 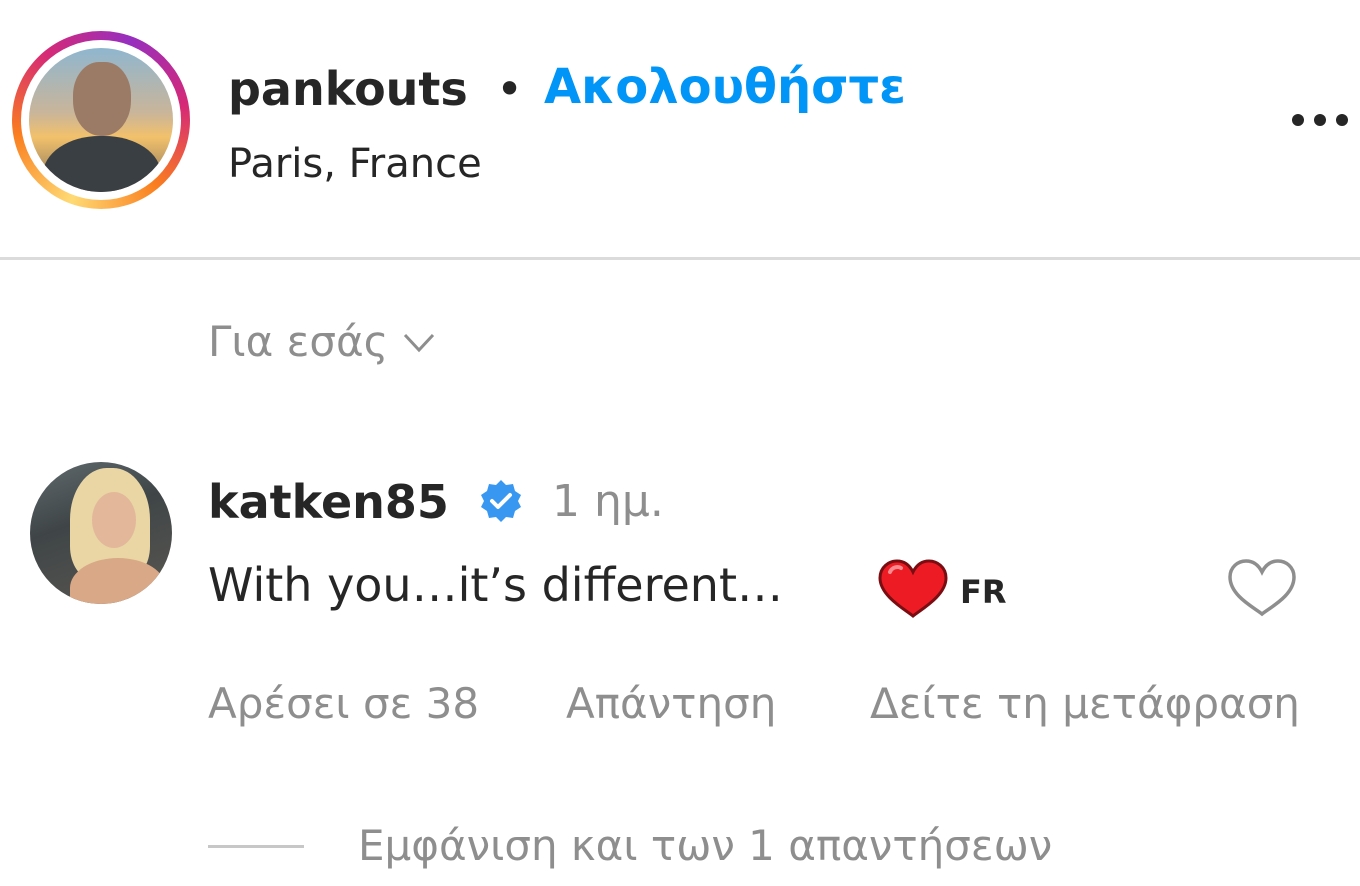 I want to click on post-location: Paris, France, so click(x=355, y=164).